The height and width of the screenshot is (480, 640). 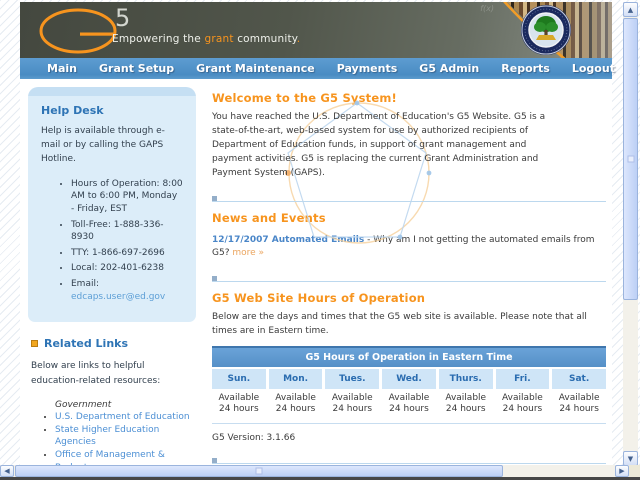 I want to click on hours-title: G5 Web Site Hours of Operation, so click(x=319, y=297).